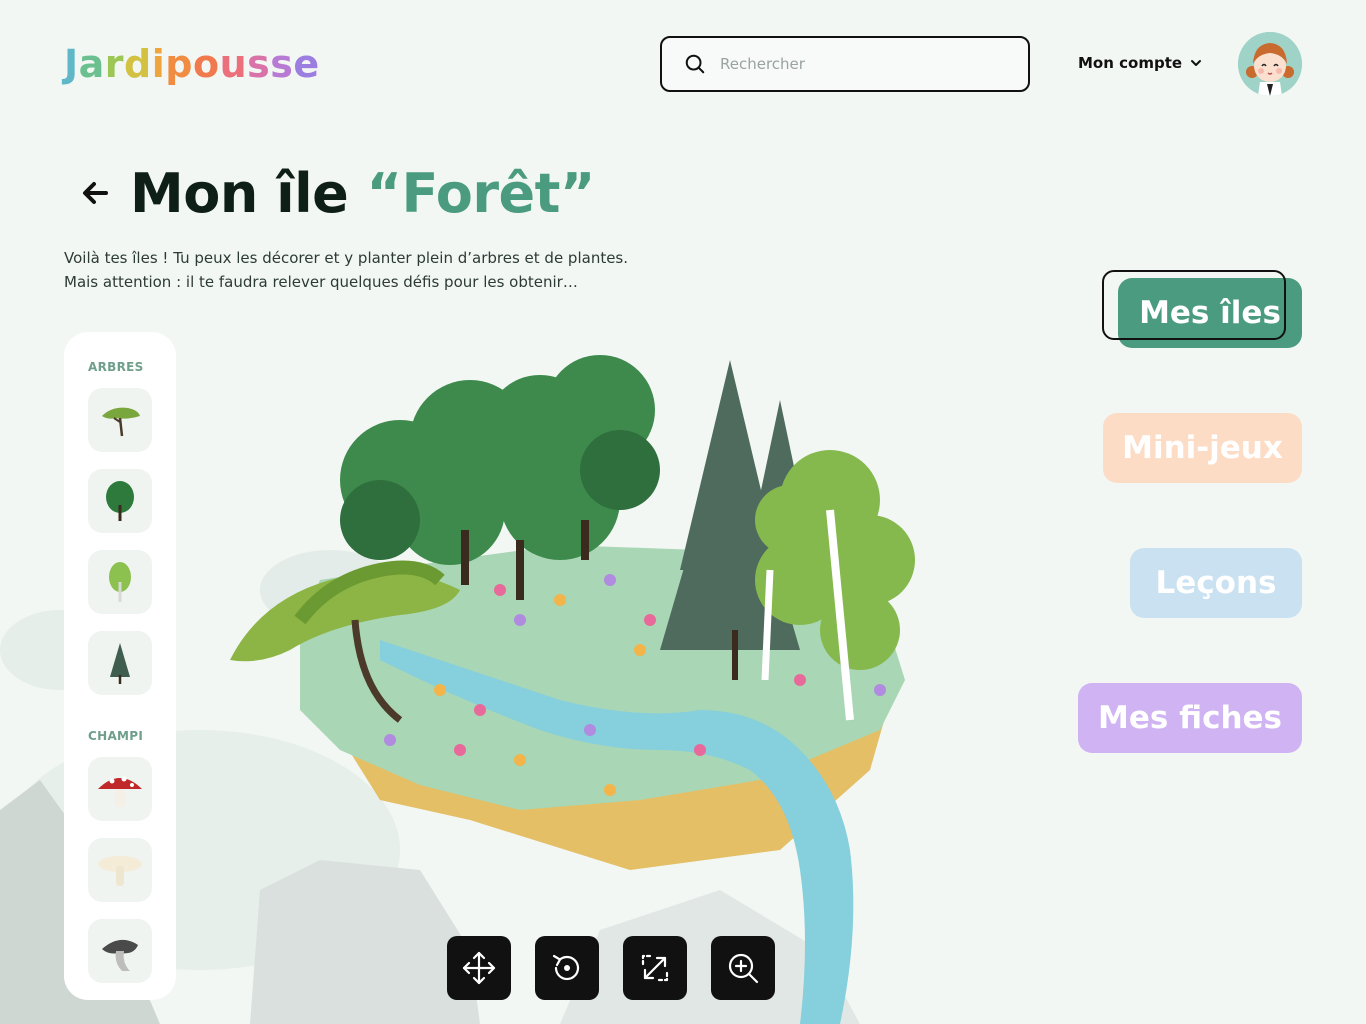 This screenshot has width=1366, height=1024. I want to click on logo-letter: p, so click(179, 64).